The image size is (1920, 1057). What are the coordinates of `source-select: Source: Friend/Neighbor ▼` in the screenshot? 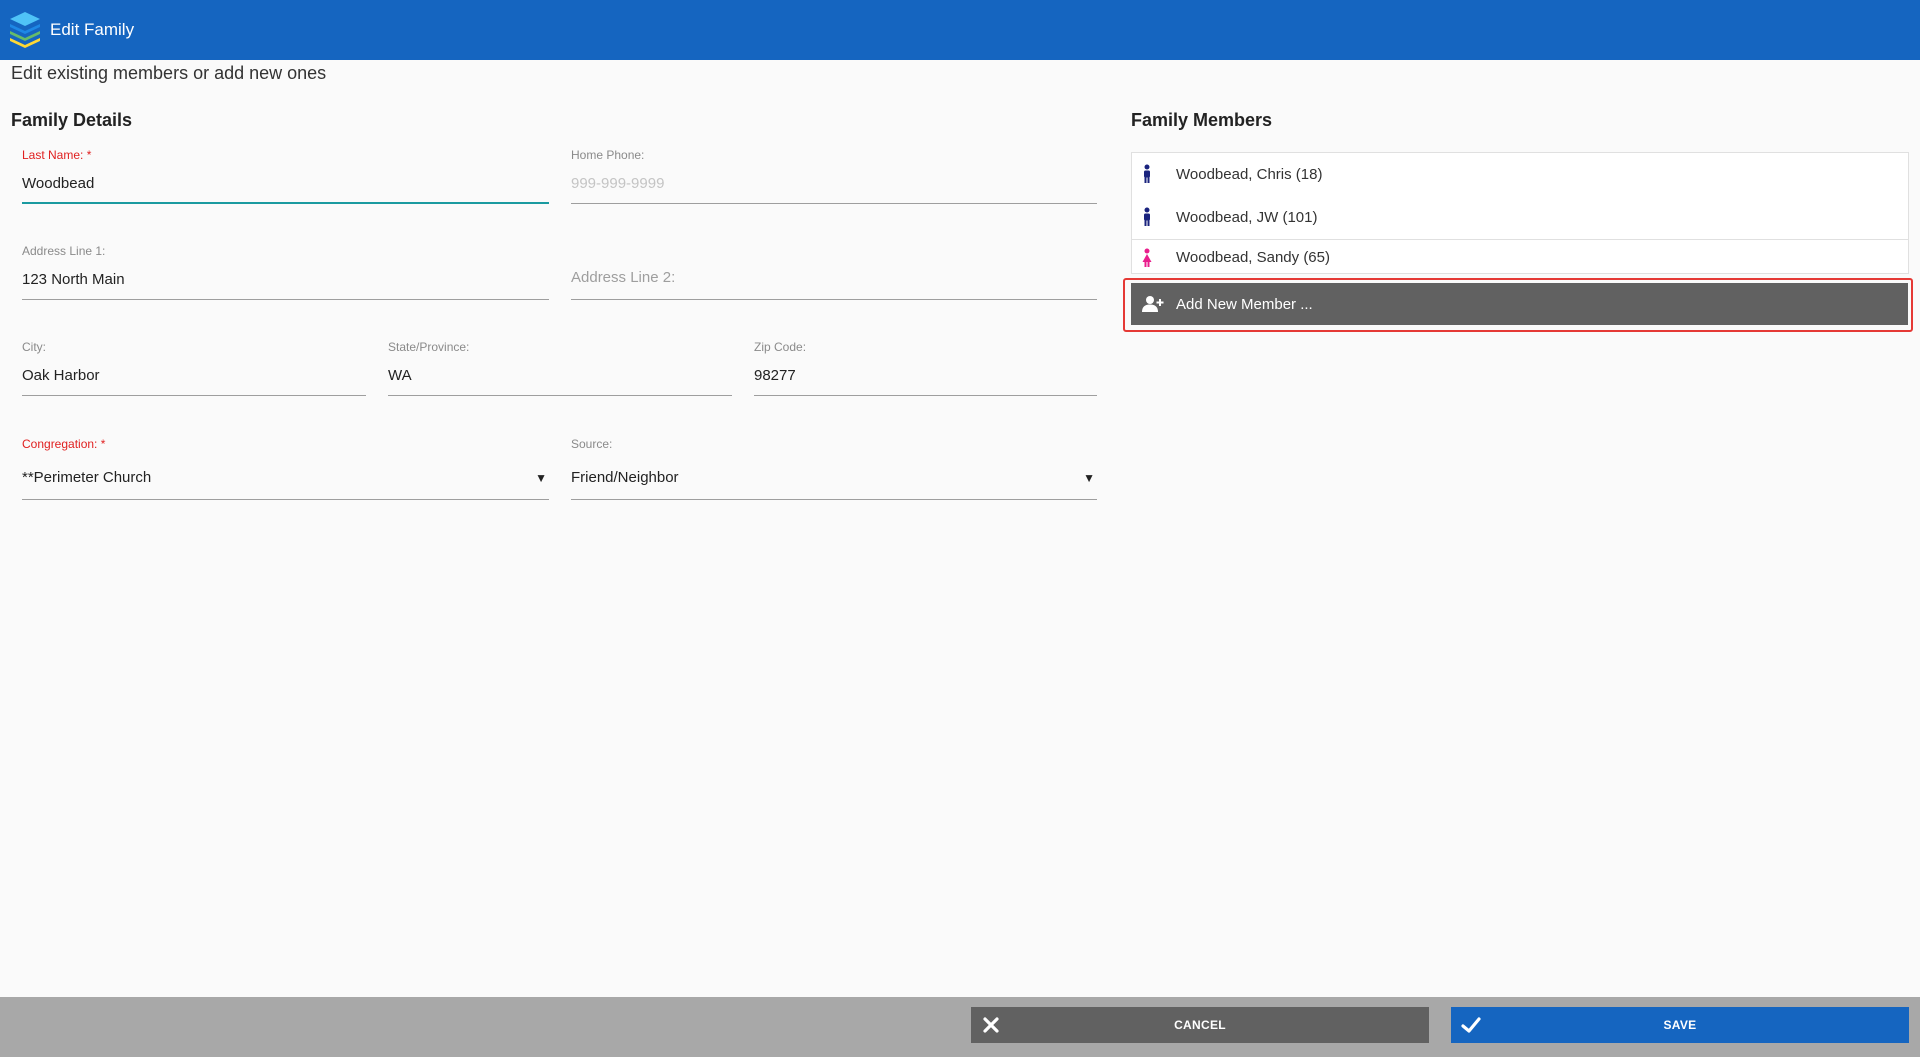 It's located at (834, 468).